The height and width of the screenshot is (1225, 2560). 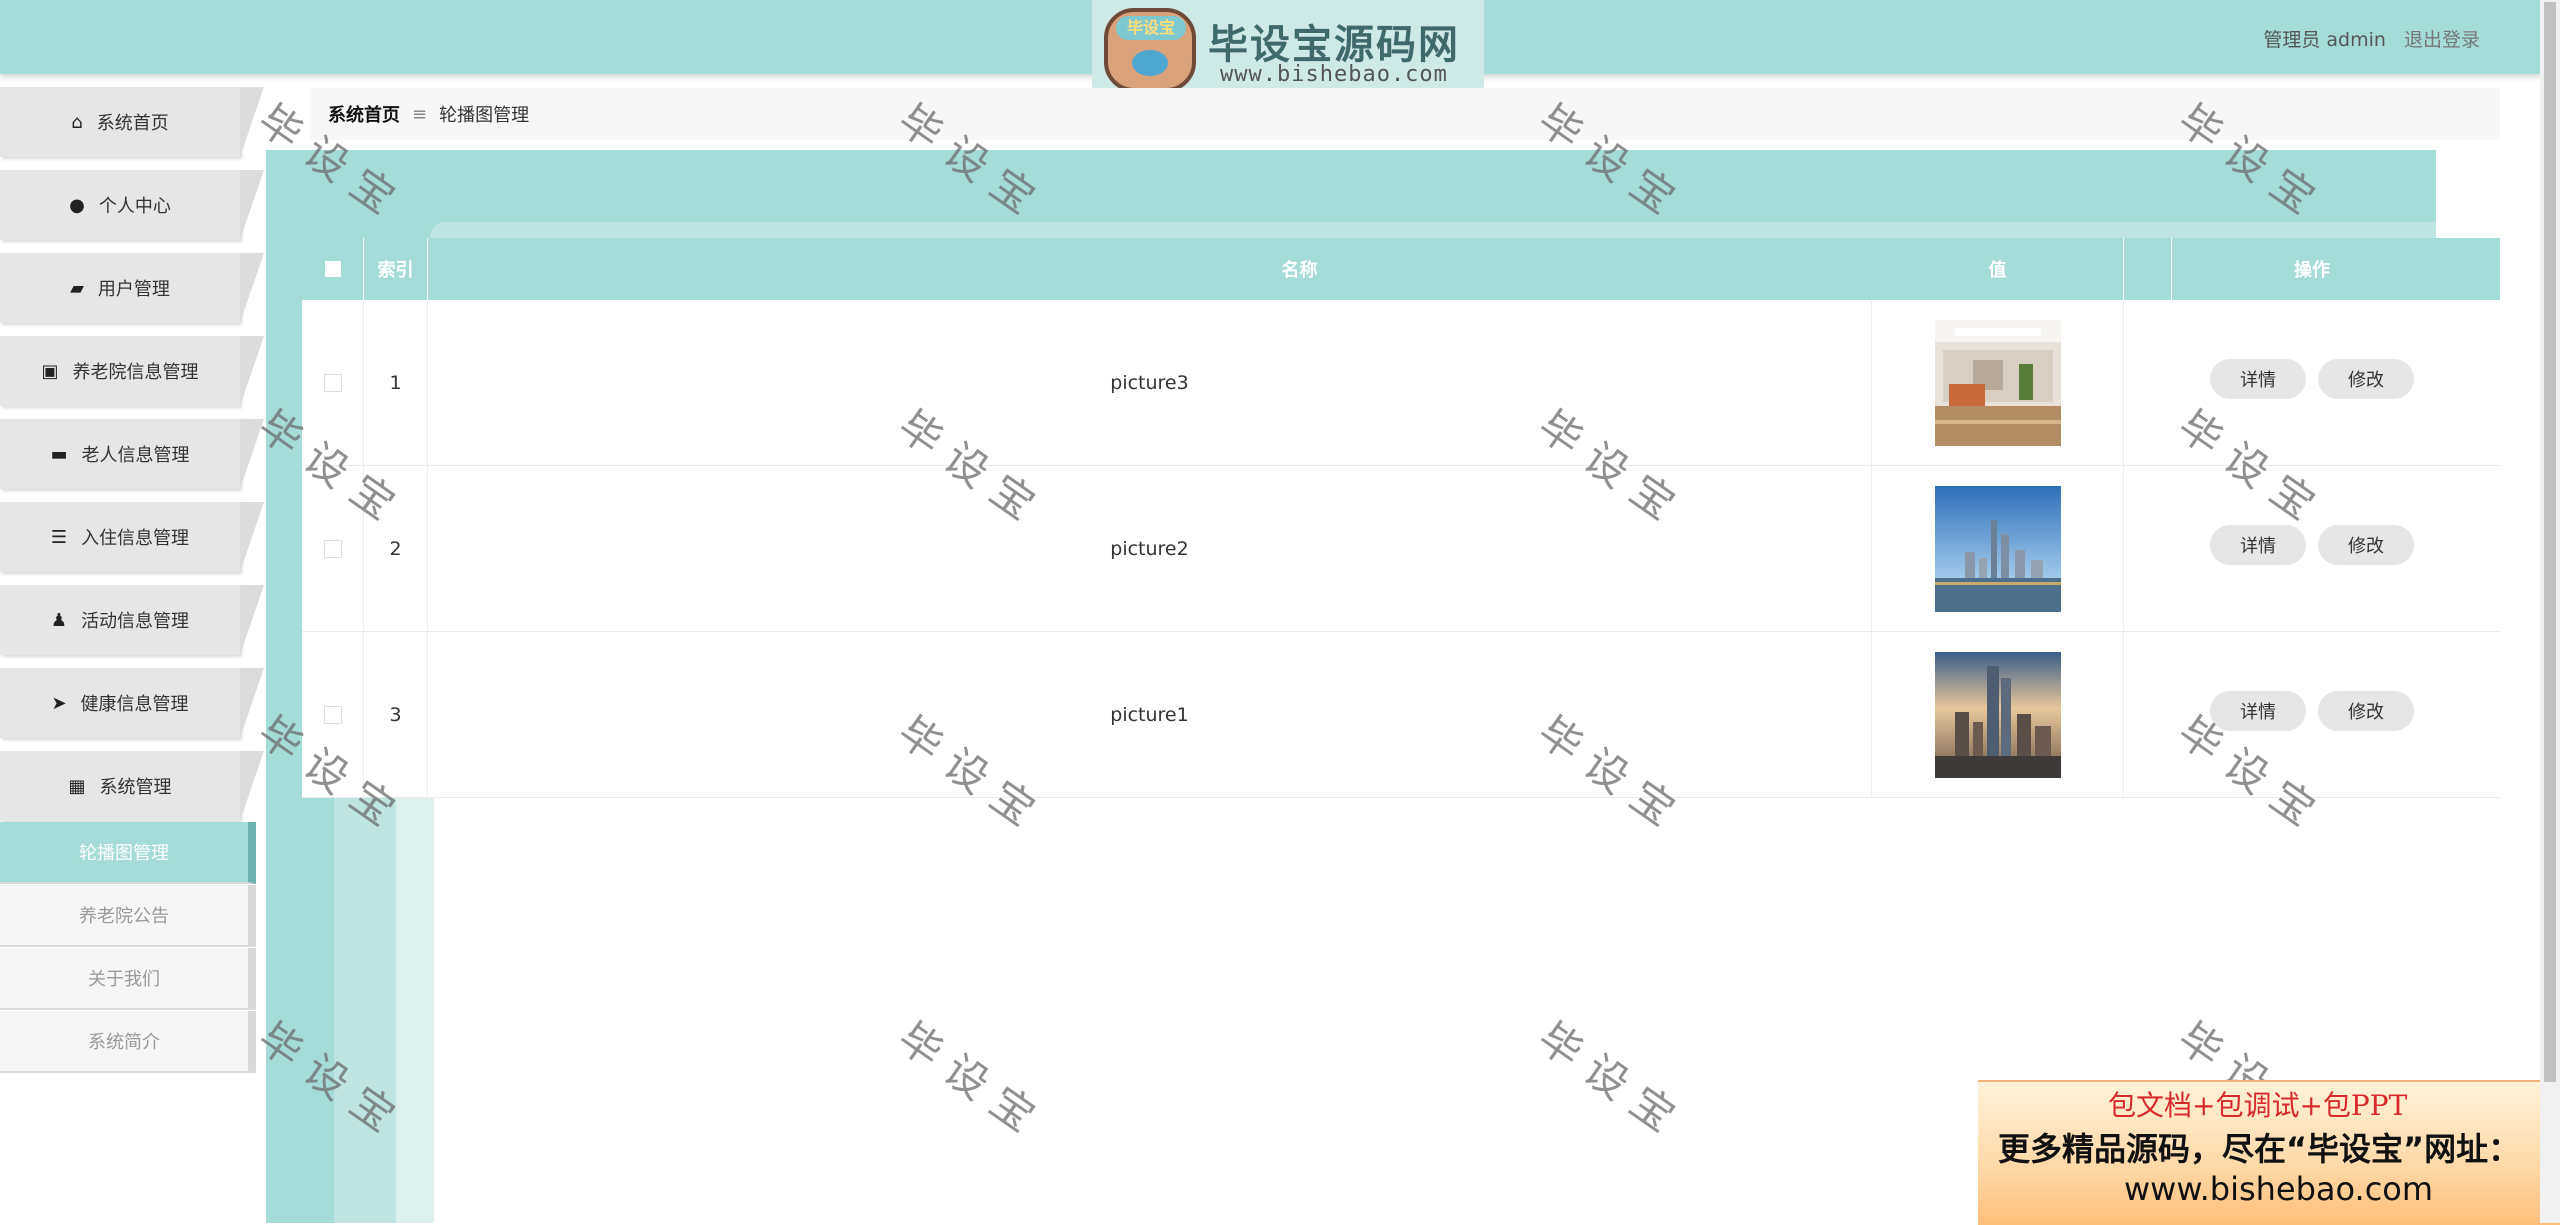 I want to click on sidebar-item-checkin: ☰ 入住信息管理, so click(x=133, y=537).